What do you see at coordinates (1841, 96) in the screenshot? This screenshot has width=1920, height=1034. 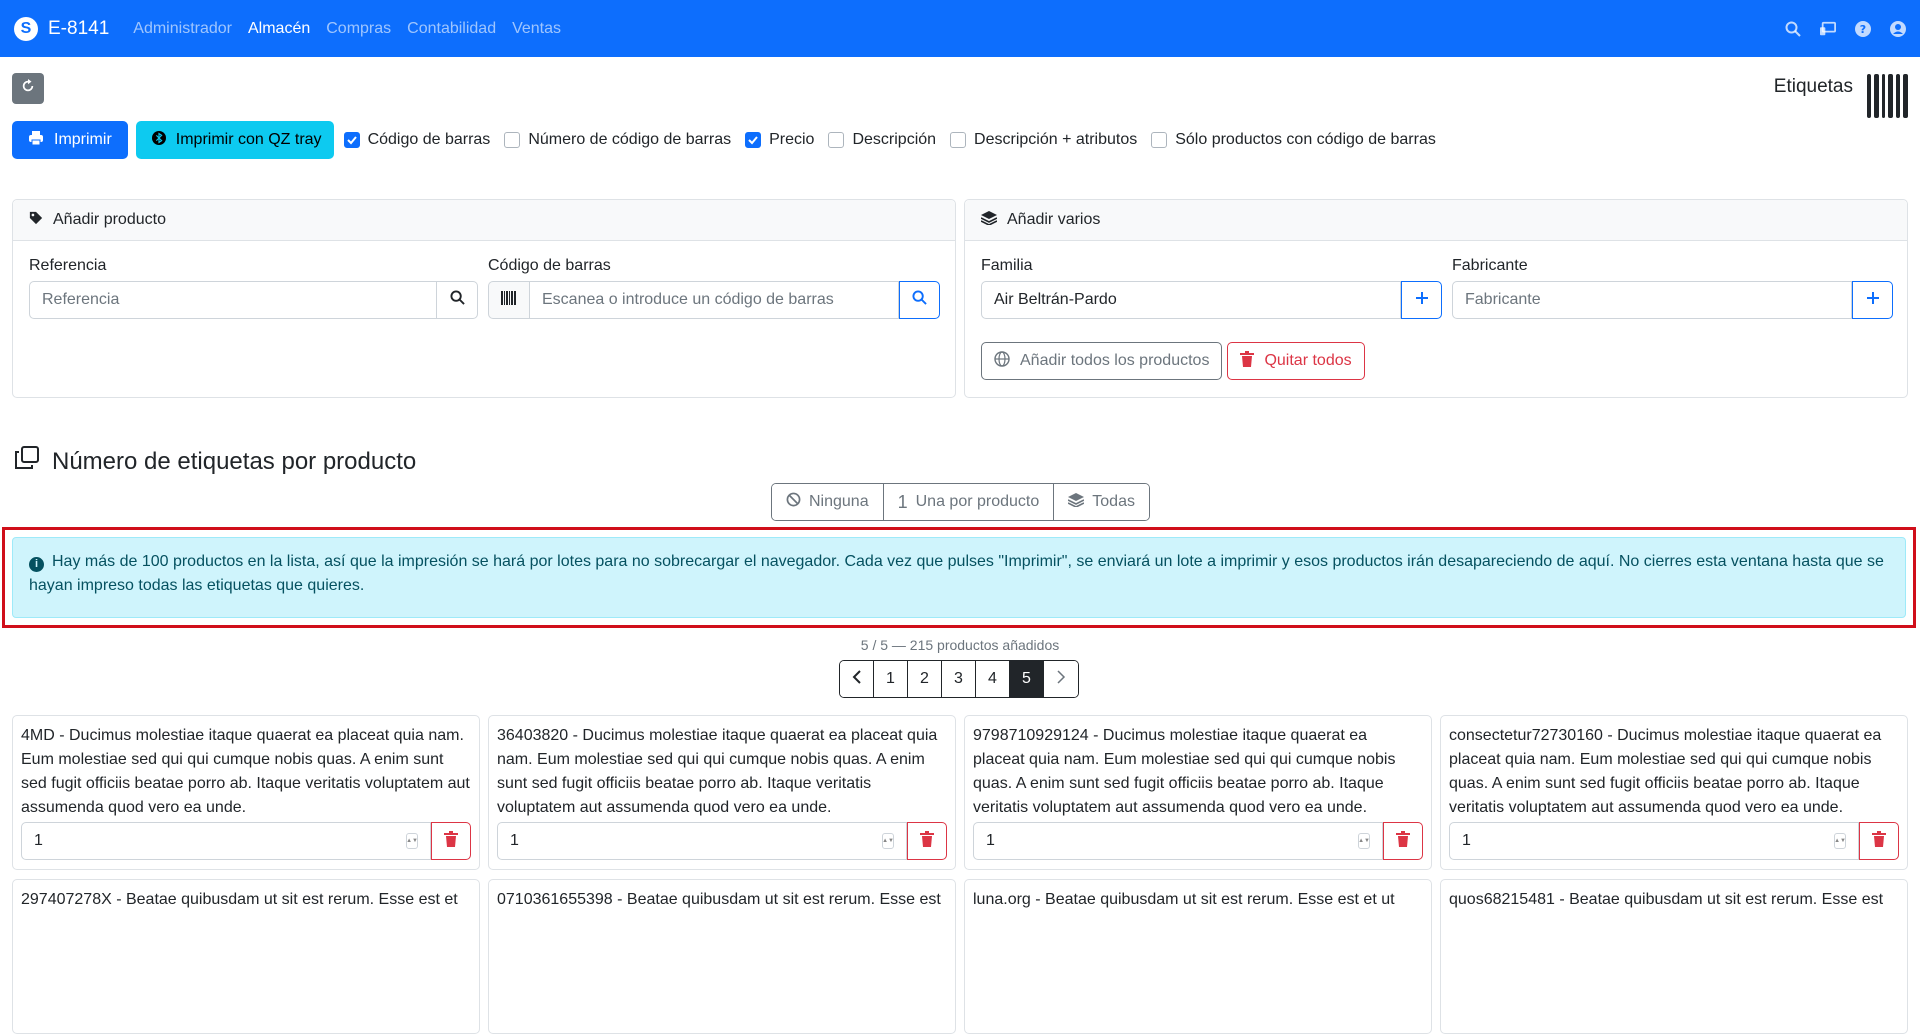 I see `page-header: Etiquetas` at bounding box center [1841, 96].